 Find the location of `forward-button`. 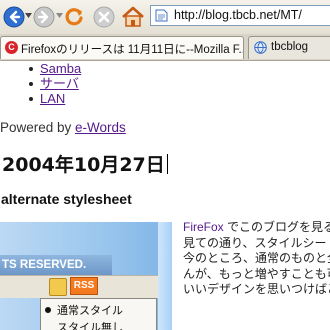

forward-button is located at coordinates (44, 17).